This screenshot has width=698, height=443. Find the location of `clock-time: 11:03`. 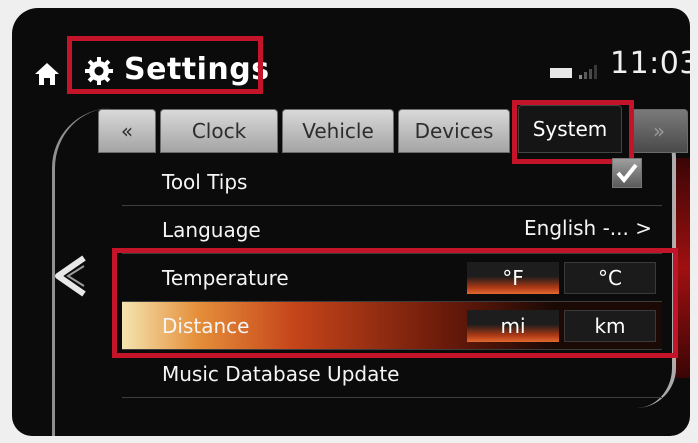

clock-time: 11:03 is located at coordinates (650, 63).